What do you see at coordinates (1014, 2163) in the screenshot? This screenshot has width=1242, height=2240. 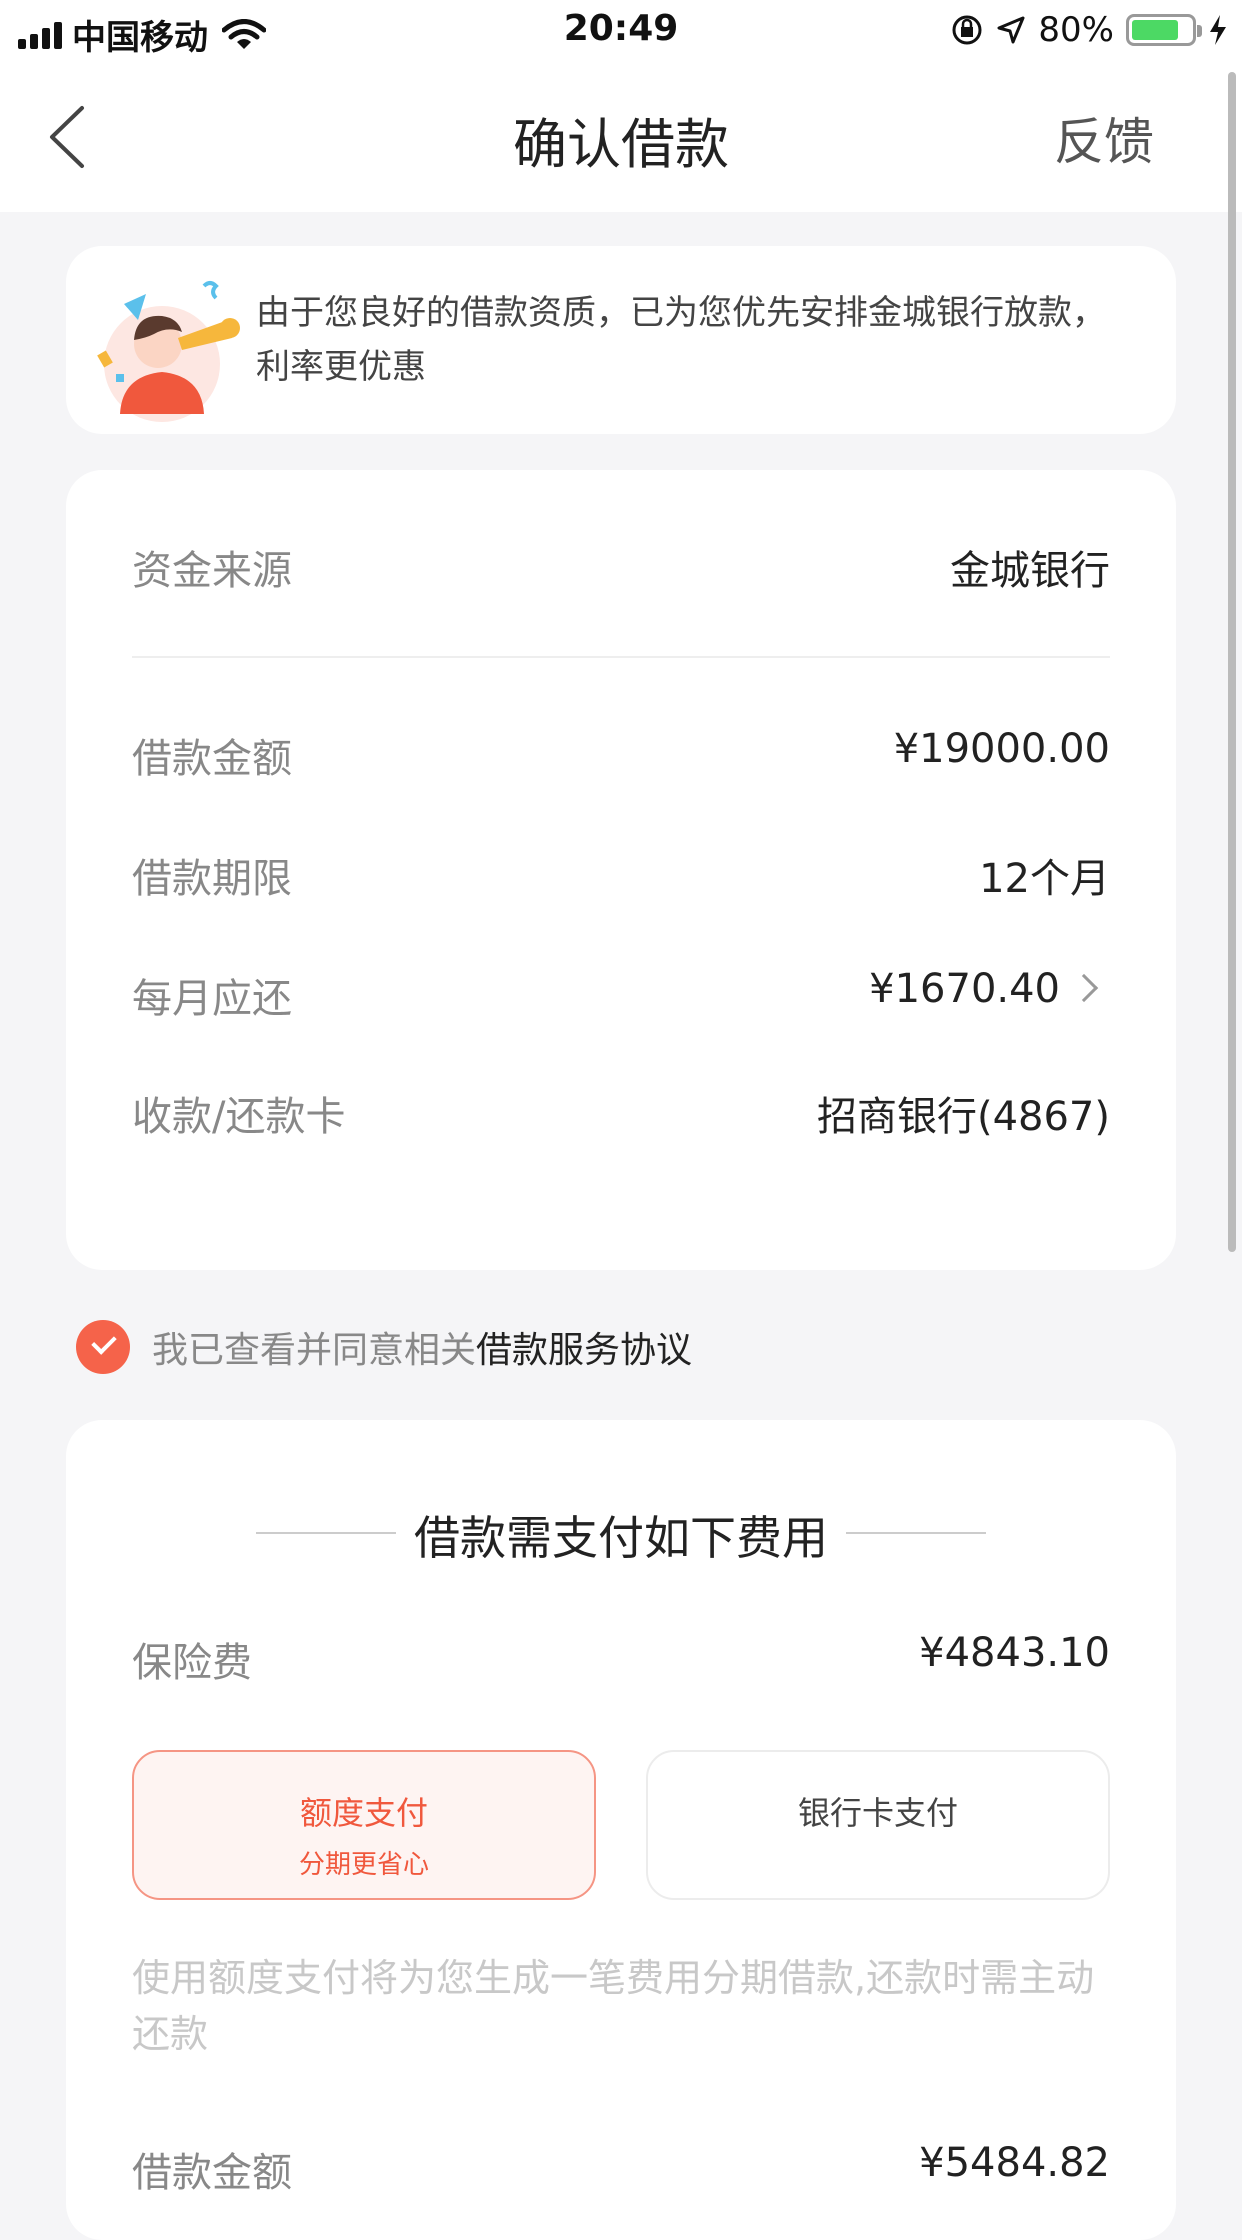 I see `fee-loan-amount-value: ¥5484.82` at bounding box center [1014, 2163].